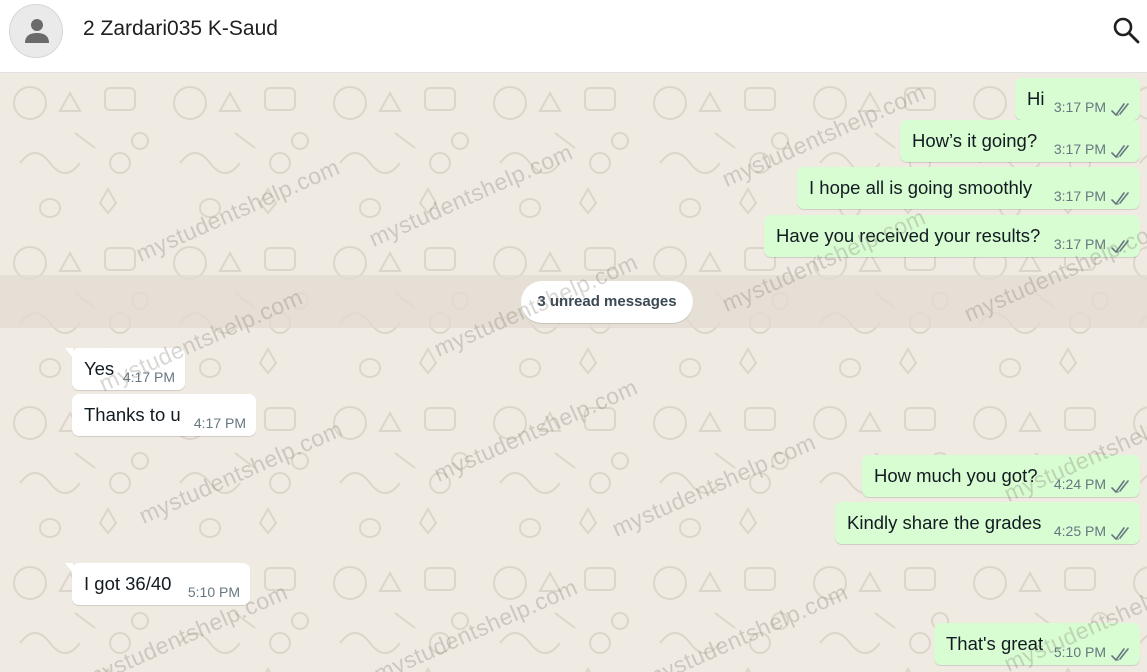 The width and height of the screenshot is (1147, 672). I want to click on person-icon, so click(37, 31).